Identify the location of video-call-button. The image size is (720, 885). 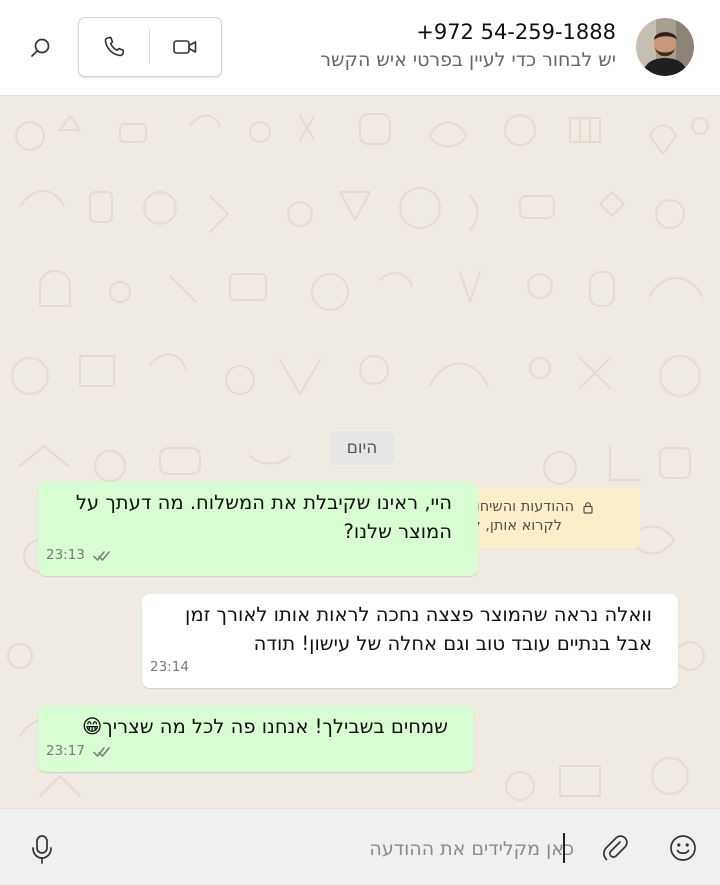
(185, 47).